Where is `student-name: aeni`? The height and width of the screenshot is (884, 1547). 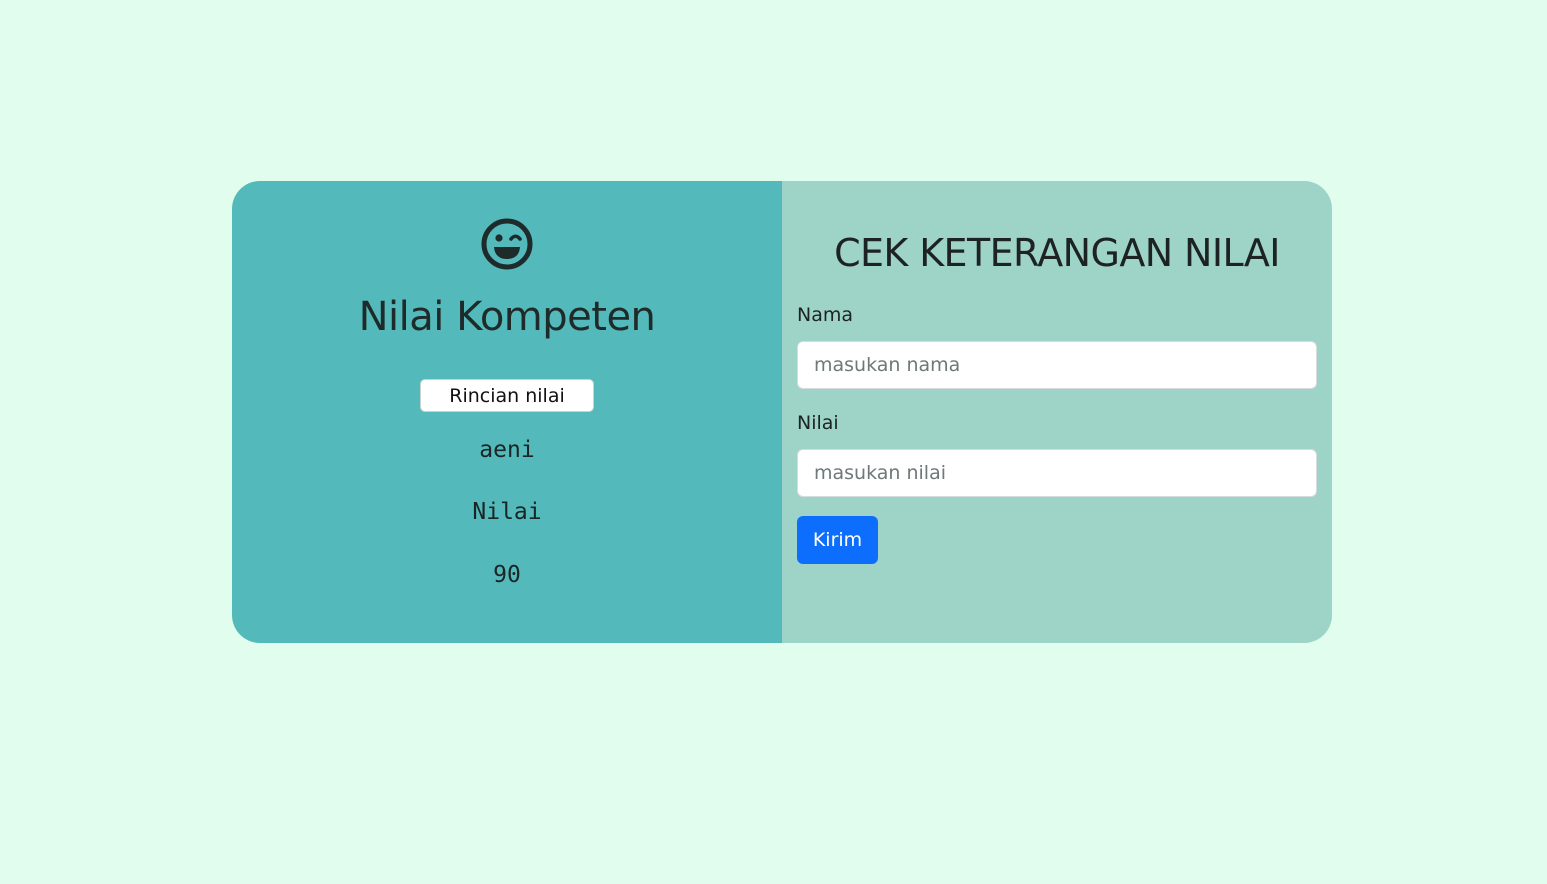 student-name: aeni is located at coordinates (507, 450).